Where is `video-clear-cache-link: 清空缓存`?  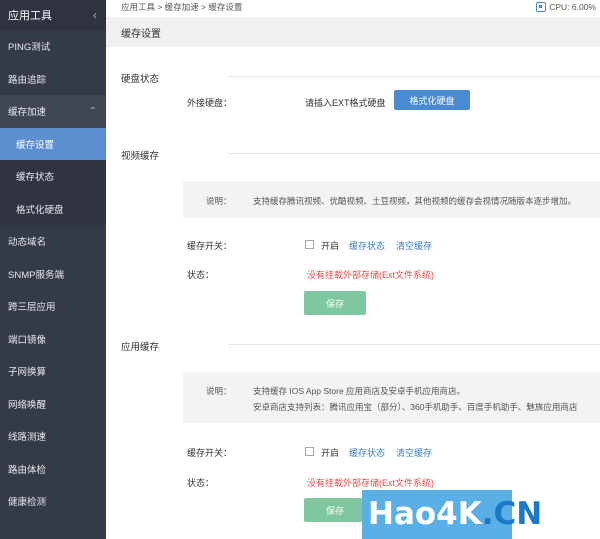 video-clear-cache-link: 清空缓存 is located at coordinates (414, 245).